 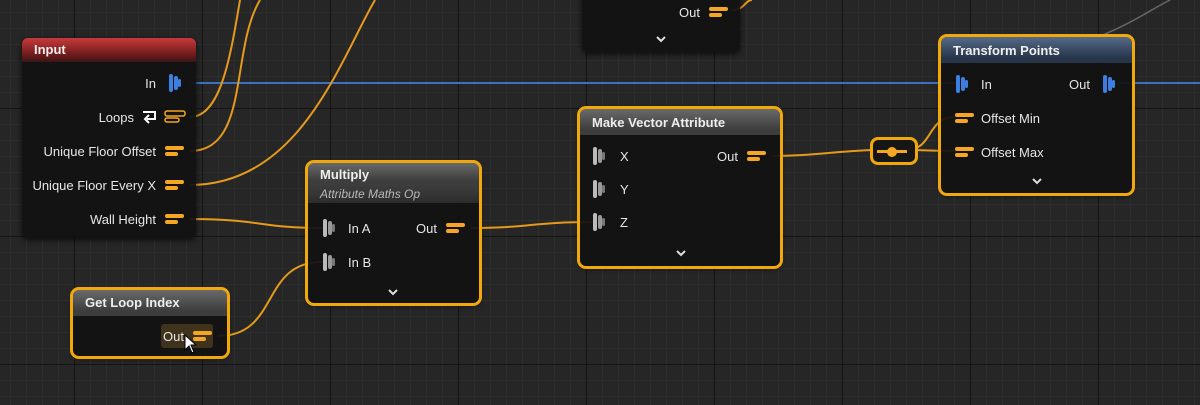 What do you see at coordinates (173, 336) in the screenshot?
I see `get-loop-index-out-label: Out` at bounding box center [173, 336].